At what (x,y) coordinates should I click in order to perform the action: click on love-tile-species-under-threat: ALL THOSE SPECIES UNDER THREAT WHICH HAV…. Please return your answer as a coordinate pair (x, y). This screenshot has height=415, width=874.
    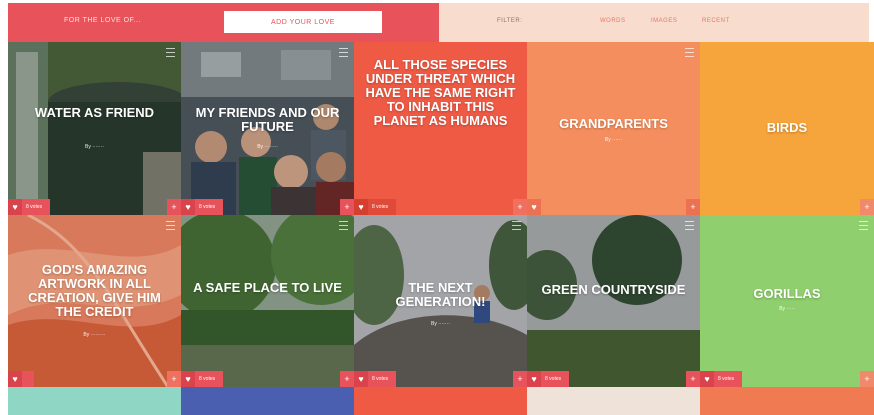
    Looking at the image, I should click on (440, 128).